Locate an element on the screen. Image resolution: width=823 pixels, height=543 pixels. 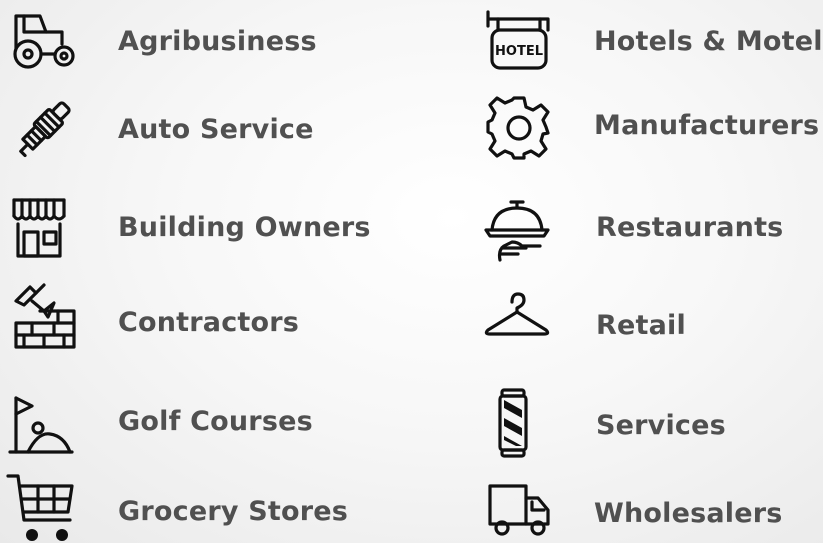
delivery-truck-icon is located at coordinates (519, 508).